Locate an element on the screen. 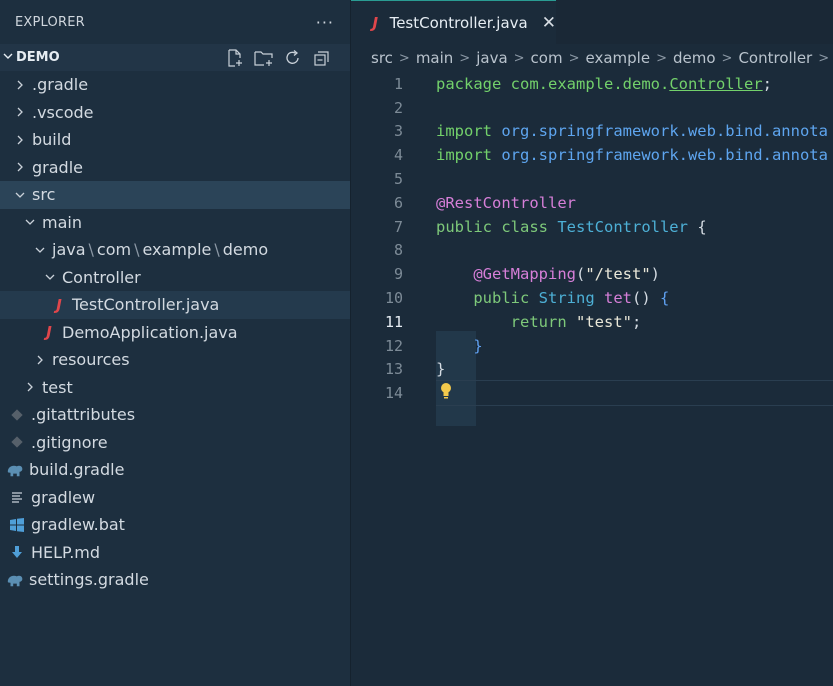 The width and height of the screenshot is (833, 686). token-keyword: return is located at coordinates (538, 321).